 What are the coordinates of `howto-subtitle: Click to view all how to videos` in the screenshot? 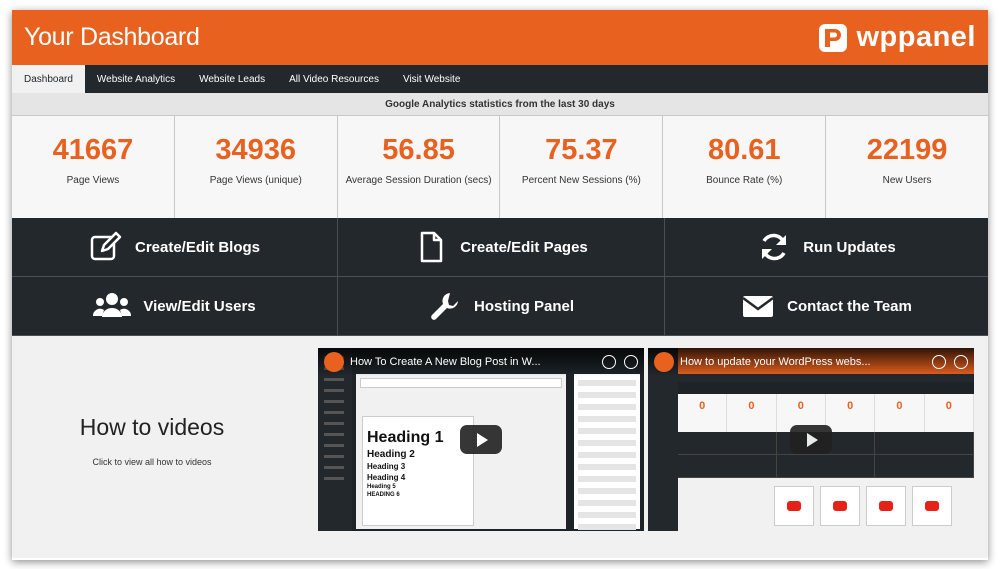 It's located at (152, 462).